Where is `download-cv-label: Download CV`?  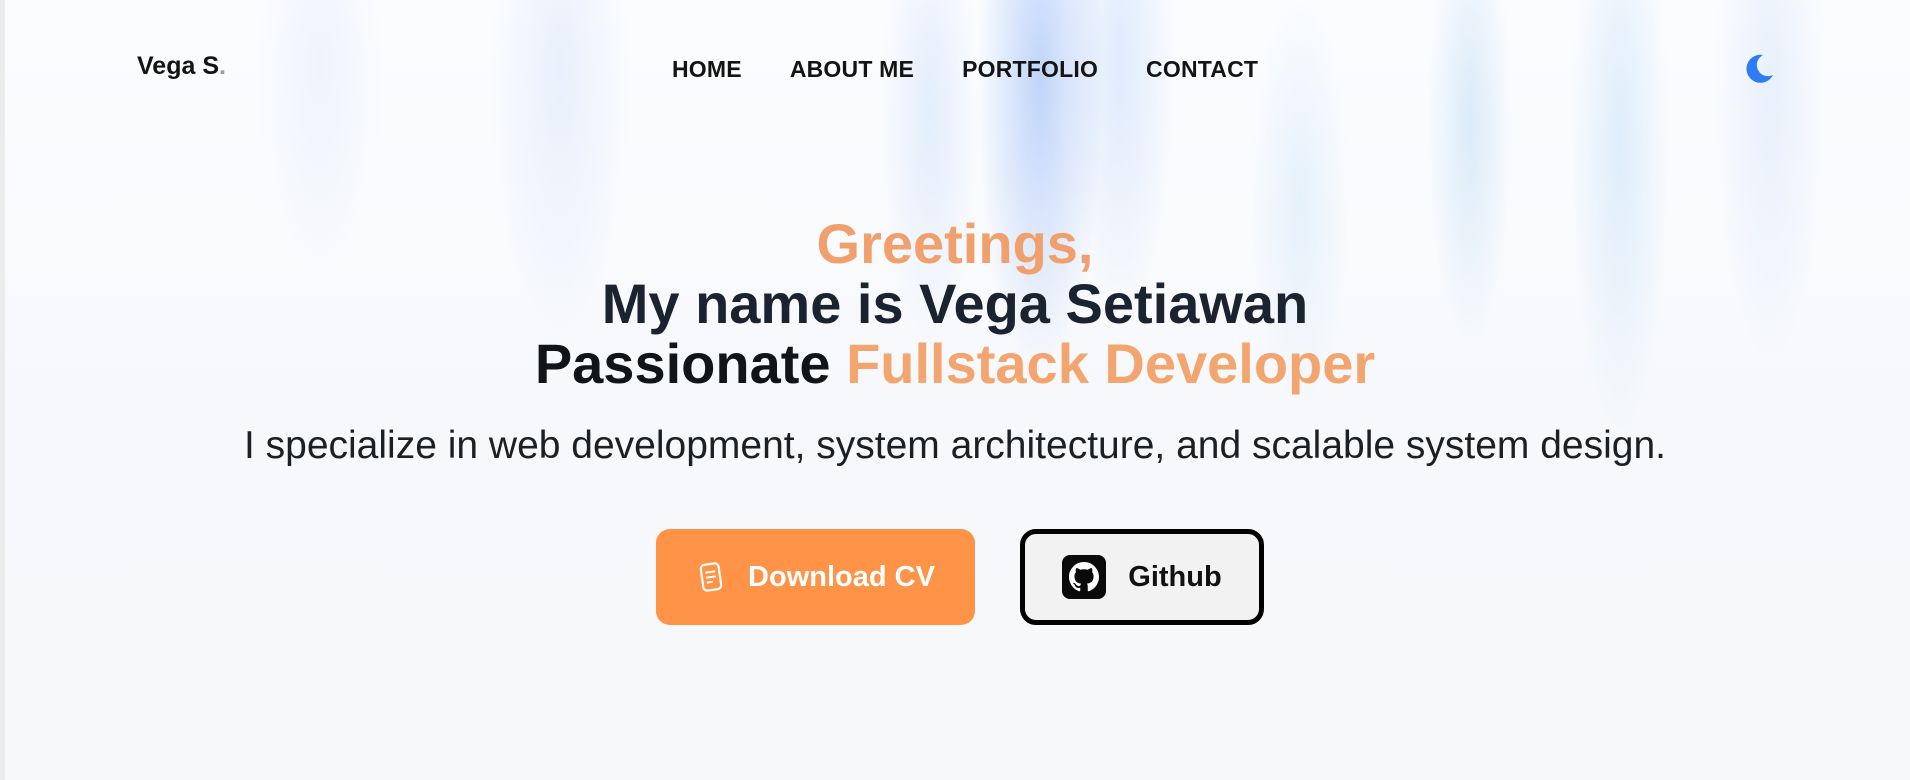
download-cv-label: Download CV is located at coordinates (841, 576).